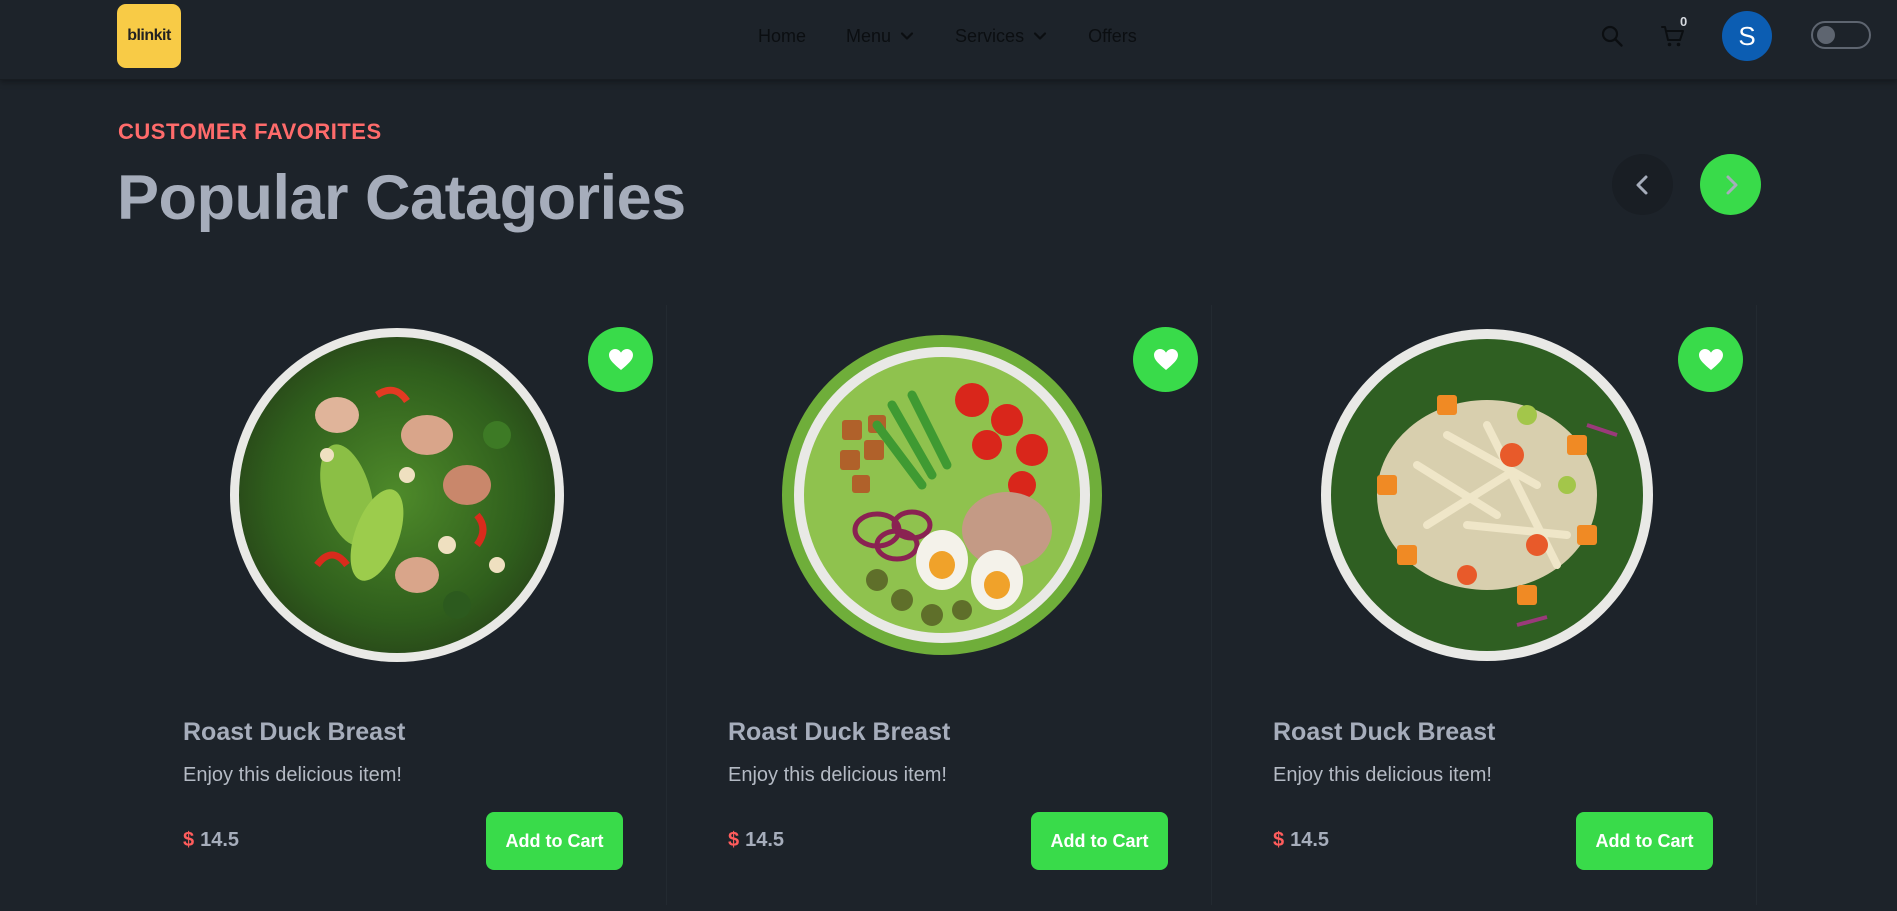 The image size is (1897, 911). I want to click on logo-text: blinkit, so click(149, 35).